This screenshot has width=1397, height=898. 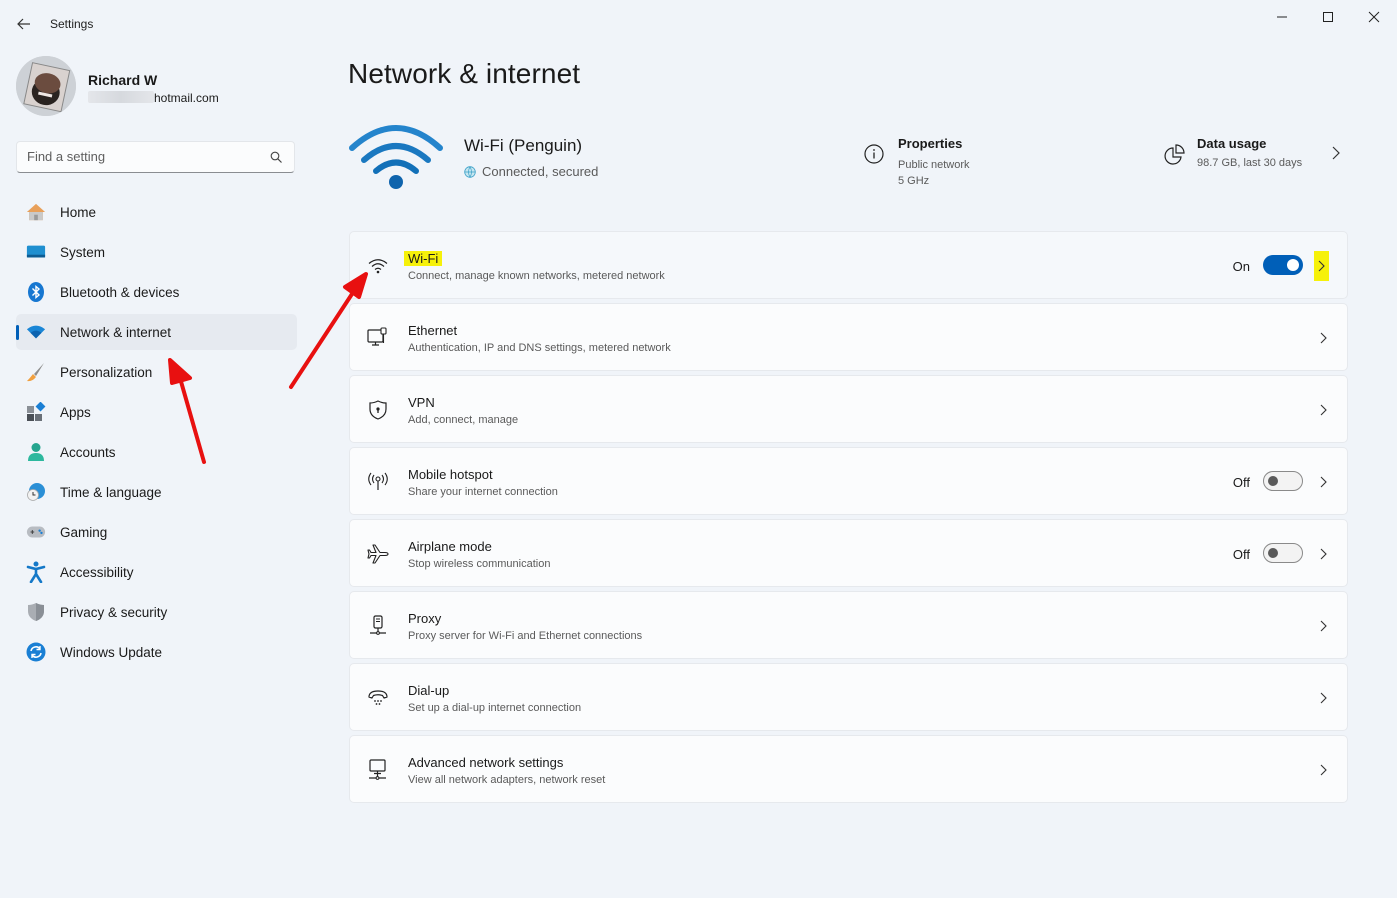 I want to click on avatar, so click(x=46, y=86).